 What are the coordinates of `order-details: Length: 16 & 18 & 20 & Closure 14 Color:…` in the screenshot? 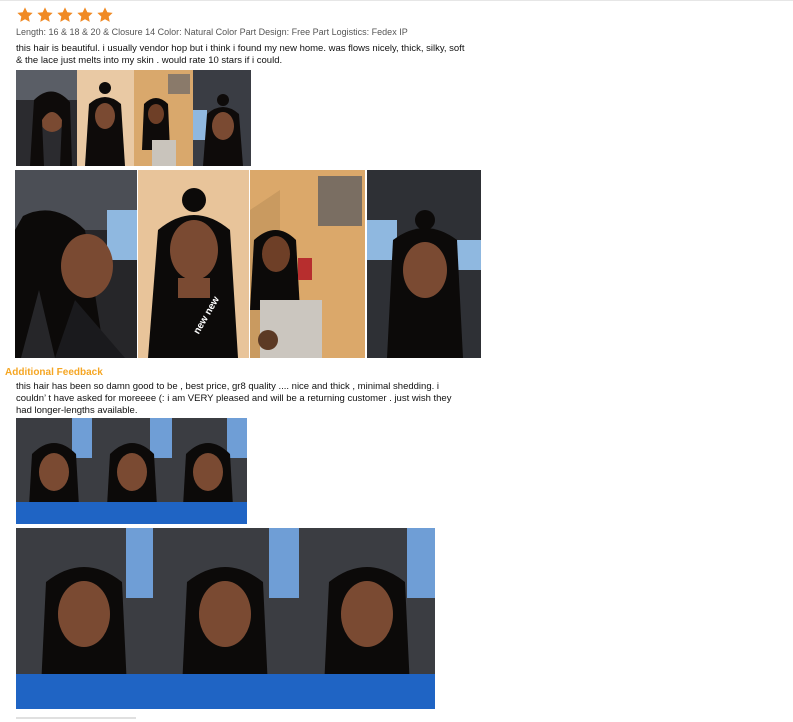 It's located at (212, 32).